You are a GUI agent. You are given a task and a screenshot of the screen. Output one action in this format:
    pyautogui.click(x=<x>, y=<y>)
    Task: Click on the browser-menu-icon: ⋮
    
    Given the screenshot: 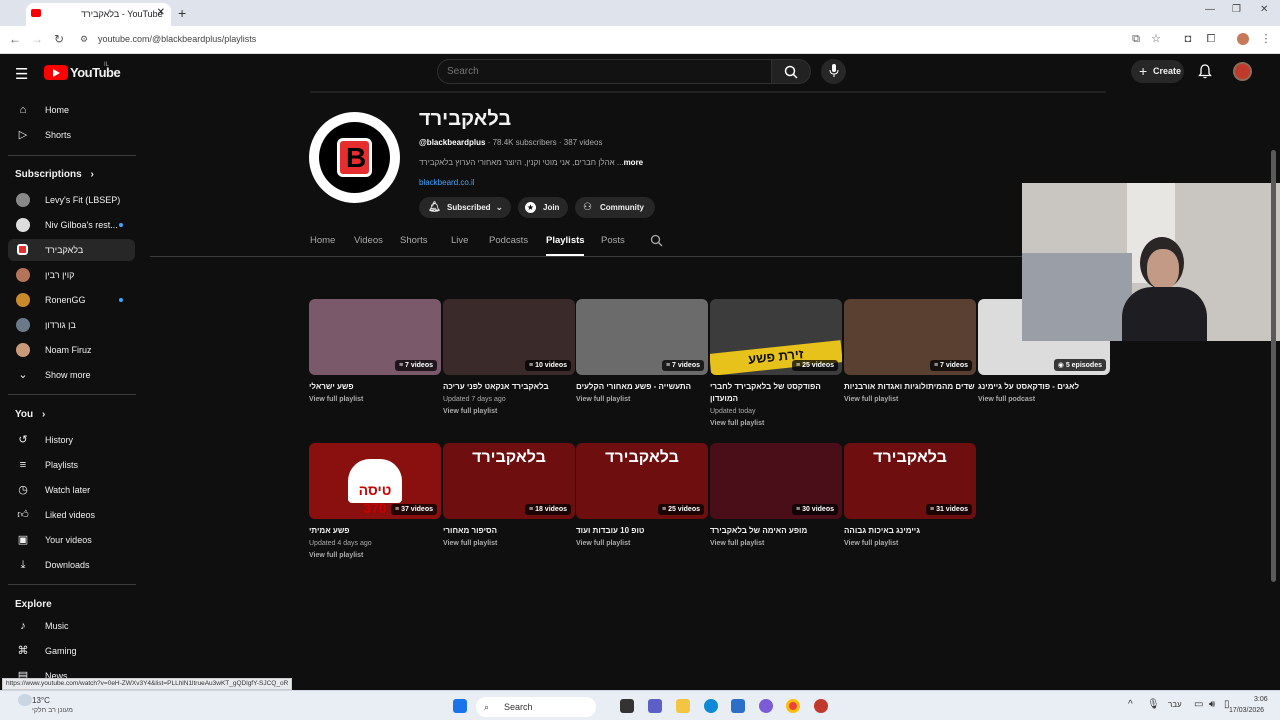 What is the action you would take?
    pyautogui.click(x=1266, y=39)
    